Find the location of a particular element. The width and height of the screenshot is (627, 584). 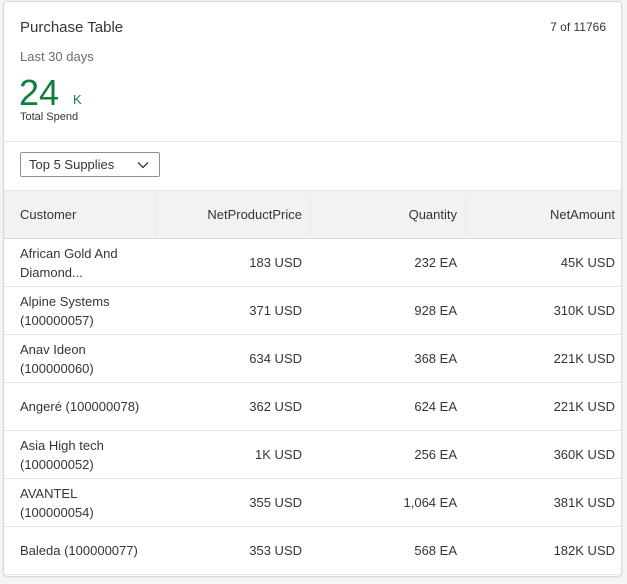

cell-quantity: 368 EA is located at coordinates (435, 358).